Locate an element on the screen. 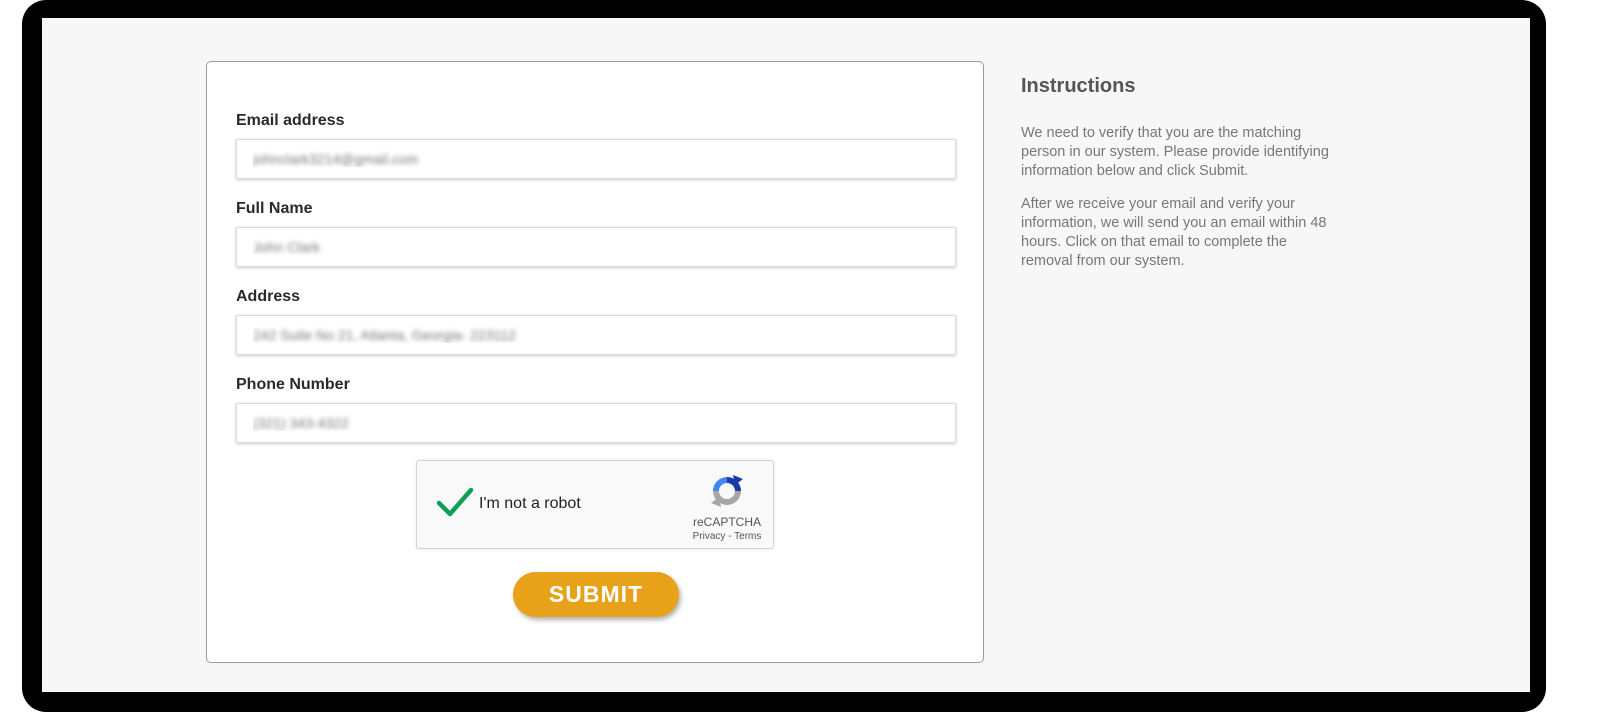 Image resolution: width=1600 pixels, height=726 pixels. address-field is located at coordinates (596, 335).